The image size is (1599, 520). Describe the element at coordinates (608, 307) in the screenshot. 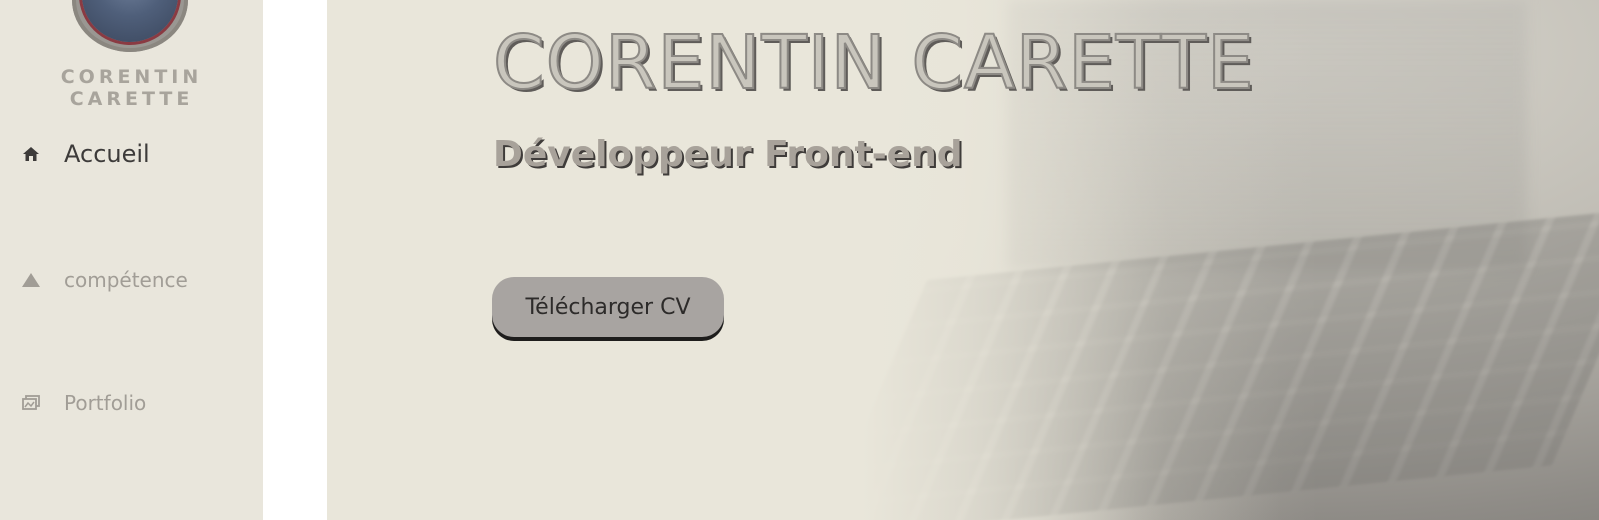

I see `download-cv-button: Télécharger CV` at that location.